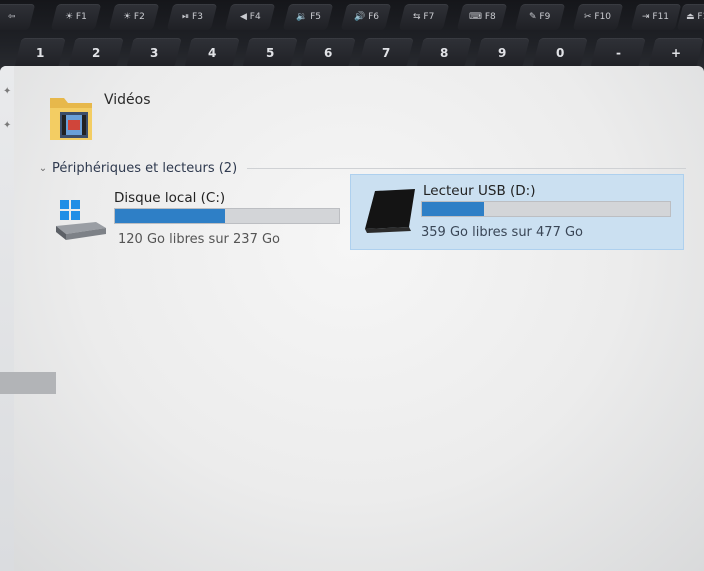  I want to click on key-f9: ✎ F9, so click(540, 17).